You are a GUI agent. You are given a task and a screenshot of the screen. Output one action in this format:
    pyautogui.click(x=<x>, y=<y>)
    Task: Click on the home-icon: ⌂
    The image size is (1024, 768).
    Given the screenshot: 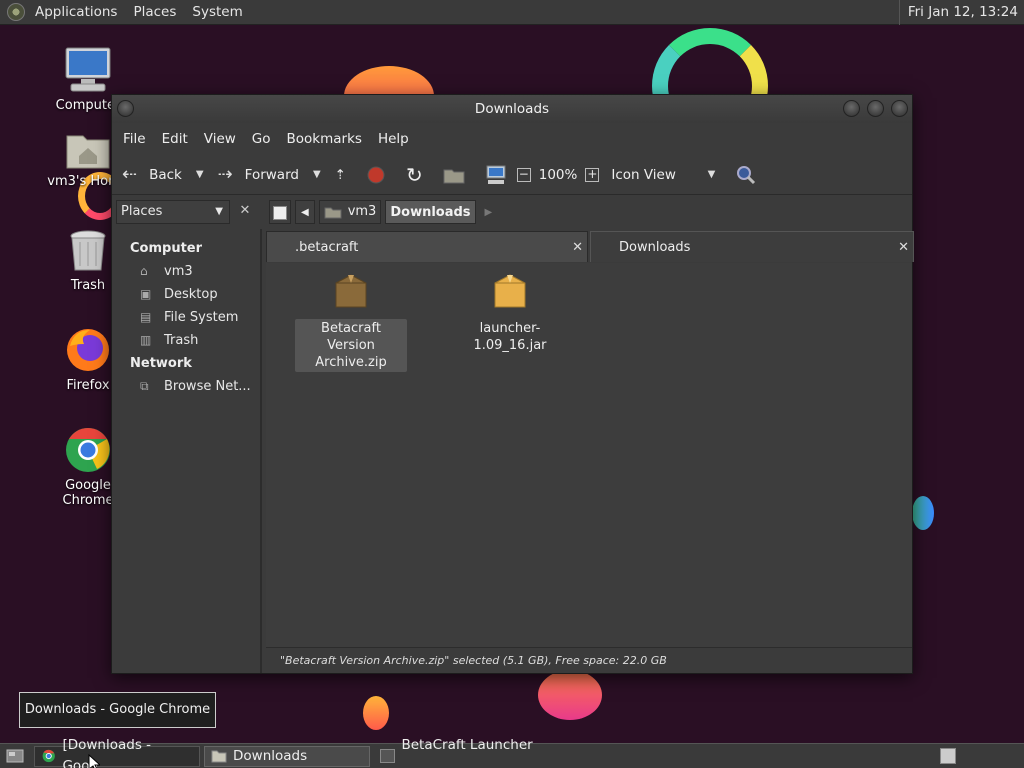 What is the action you would take?
    pyautogui.click(x=144, y=271)
    